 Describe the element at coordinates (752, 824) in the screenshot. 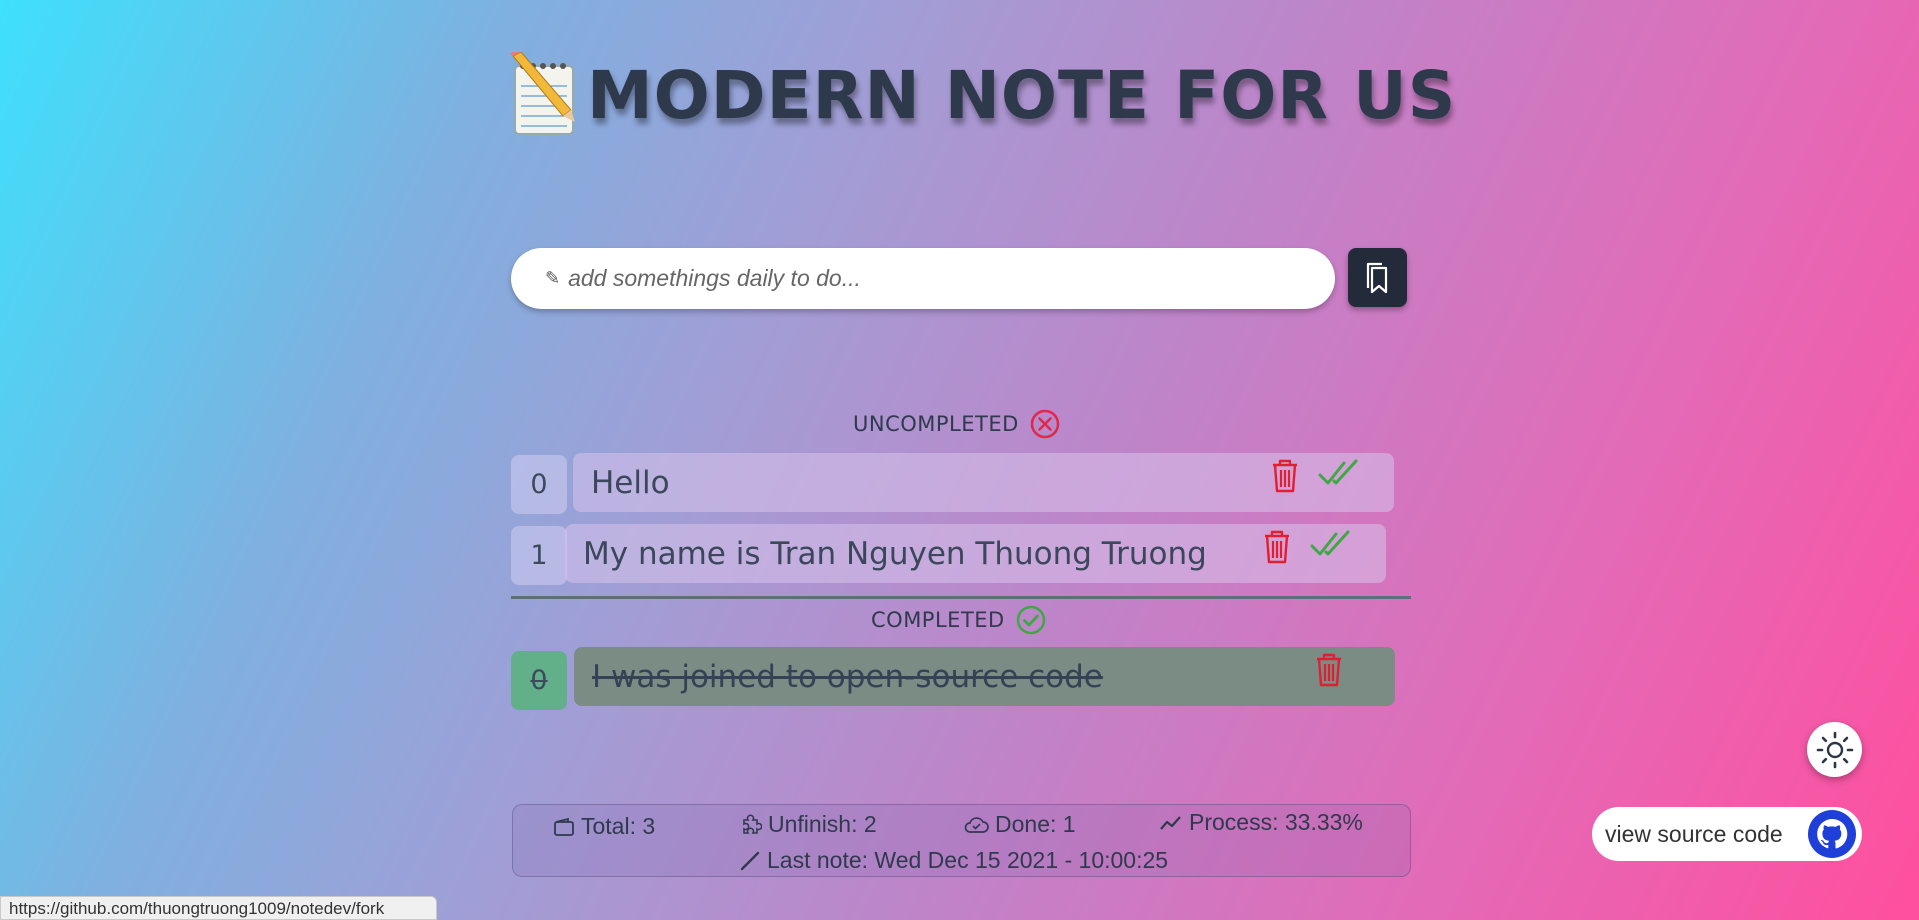

I see `puzzle-icon` at that location.